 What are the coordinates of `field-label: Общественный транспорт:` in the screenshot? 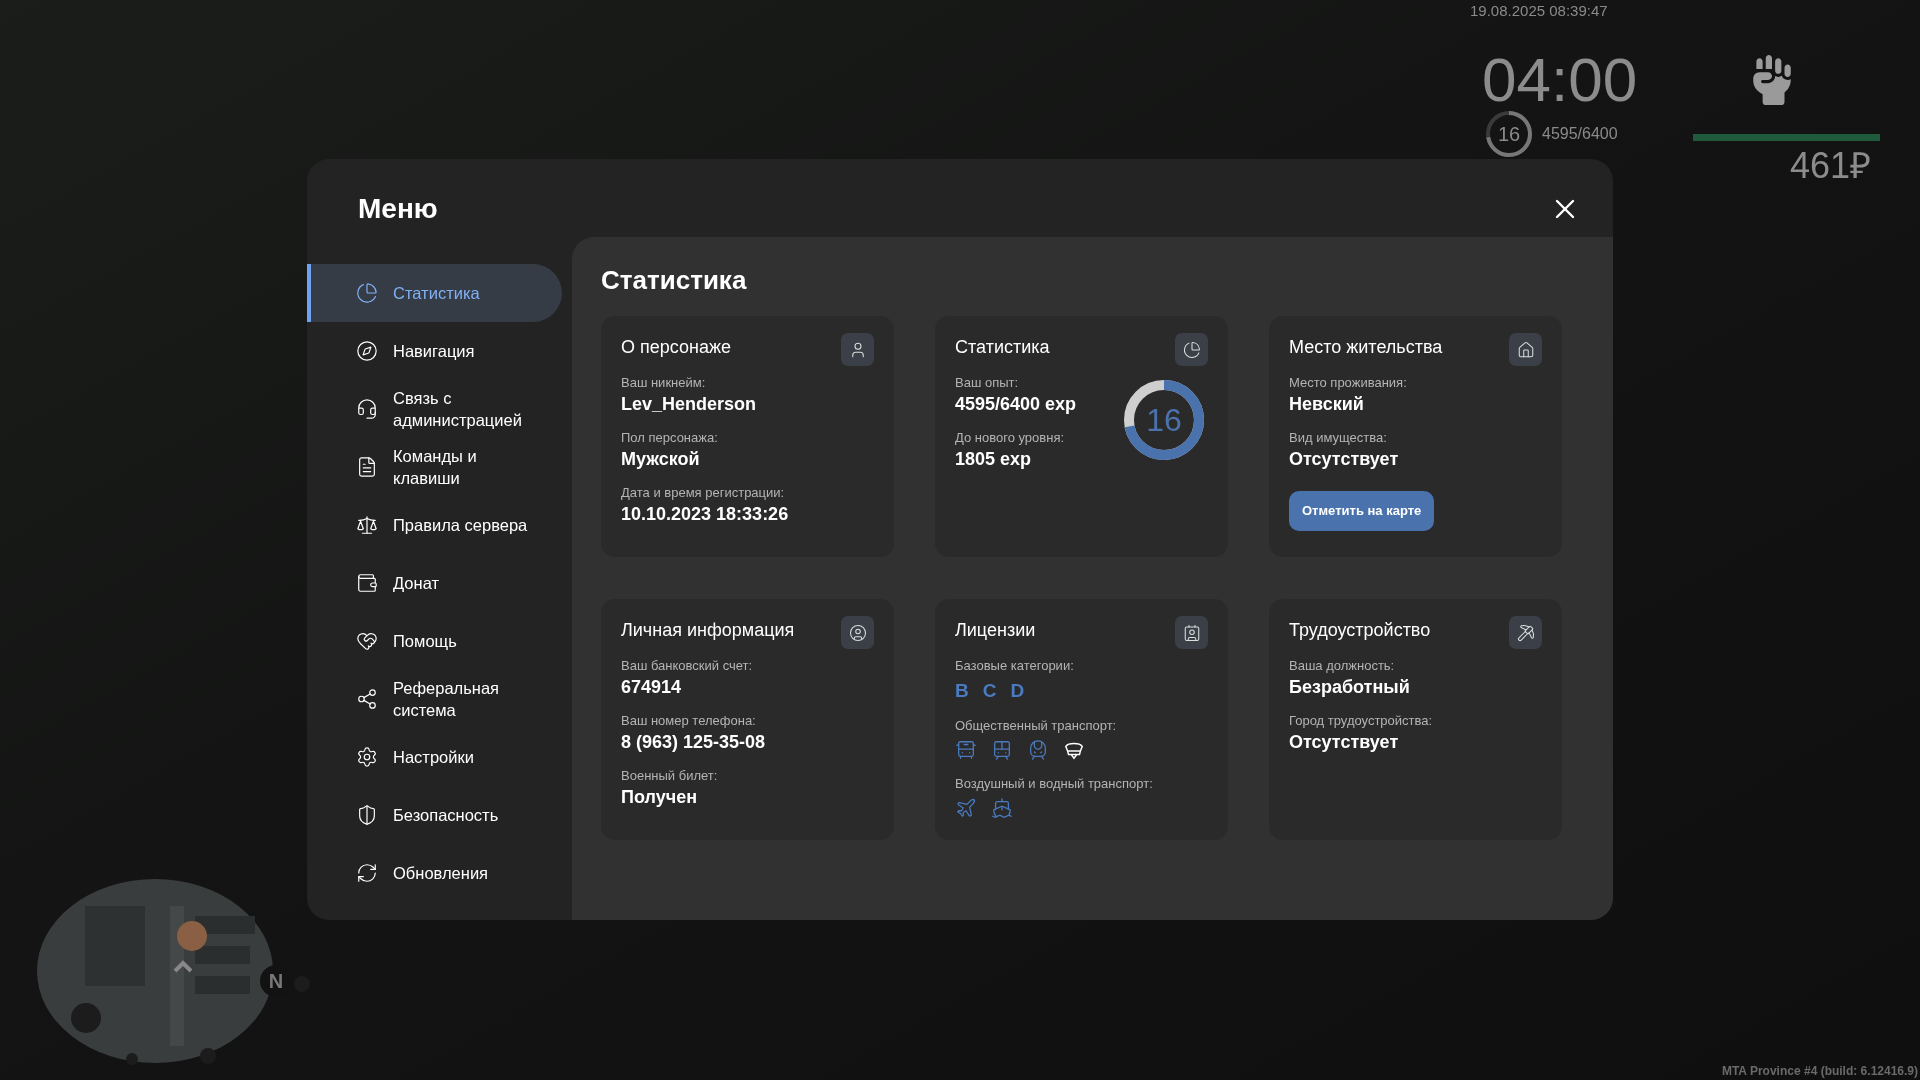 It's located at (1036, 726).